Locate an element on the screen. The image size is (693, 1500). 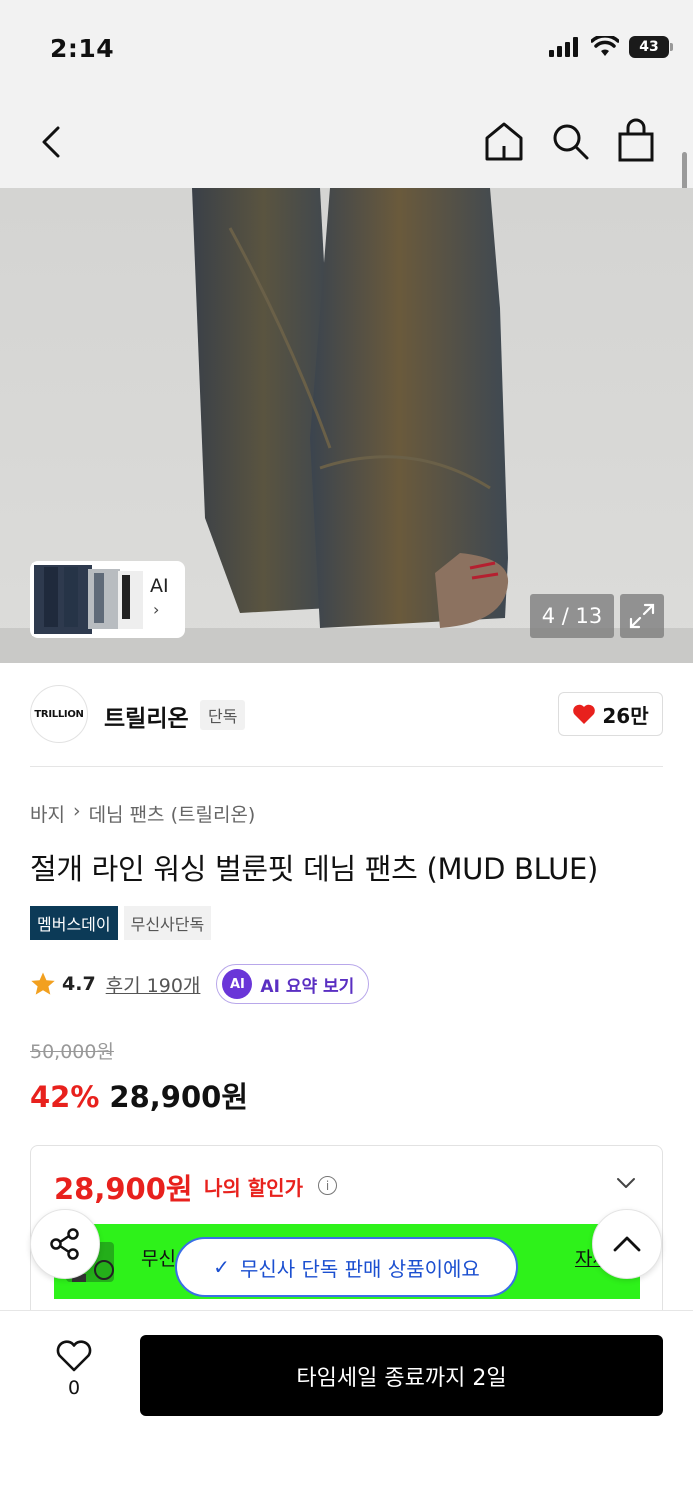
tag-musinsa-exclusive: 무신사단독 is located at coordinates (167, 923).